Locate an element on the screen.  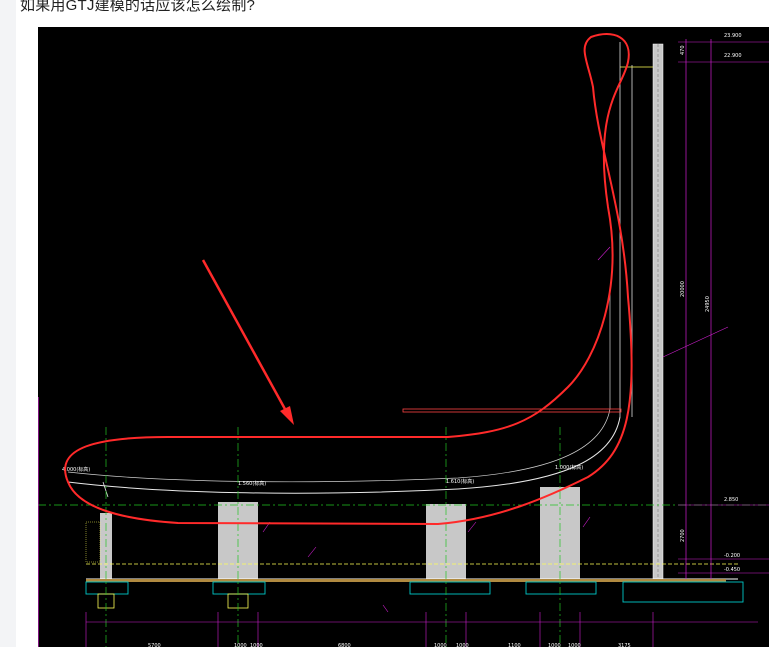
level-tag-4: 1.000(标高) is located at coordinates (569, 467).